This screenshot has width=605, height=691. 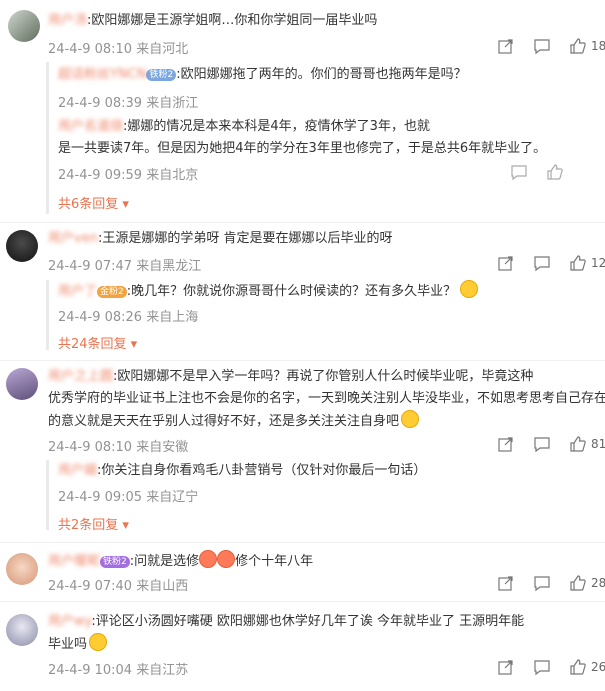 I want to click on action-bar: 284, so click(x=551, y=583).